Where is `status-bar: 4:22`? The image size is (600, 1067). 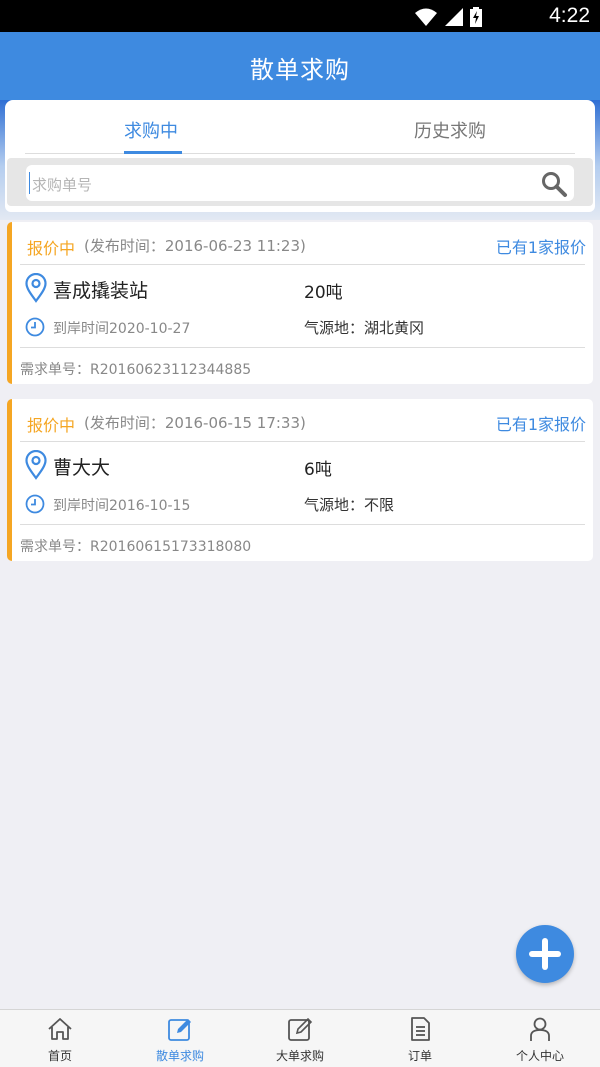 status-bar: 4:22 is located at coordinates (300, 16).